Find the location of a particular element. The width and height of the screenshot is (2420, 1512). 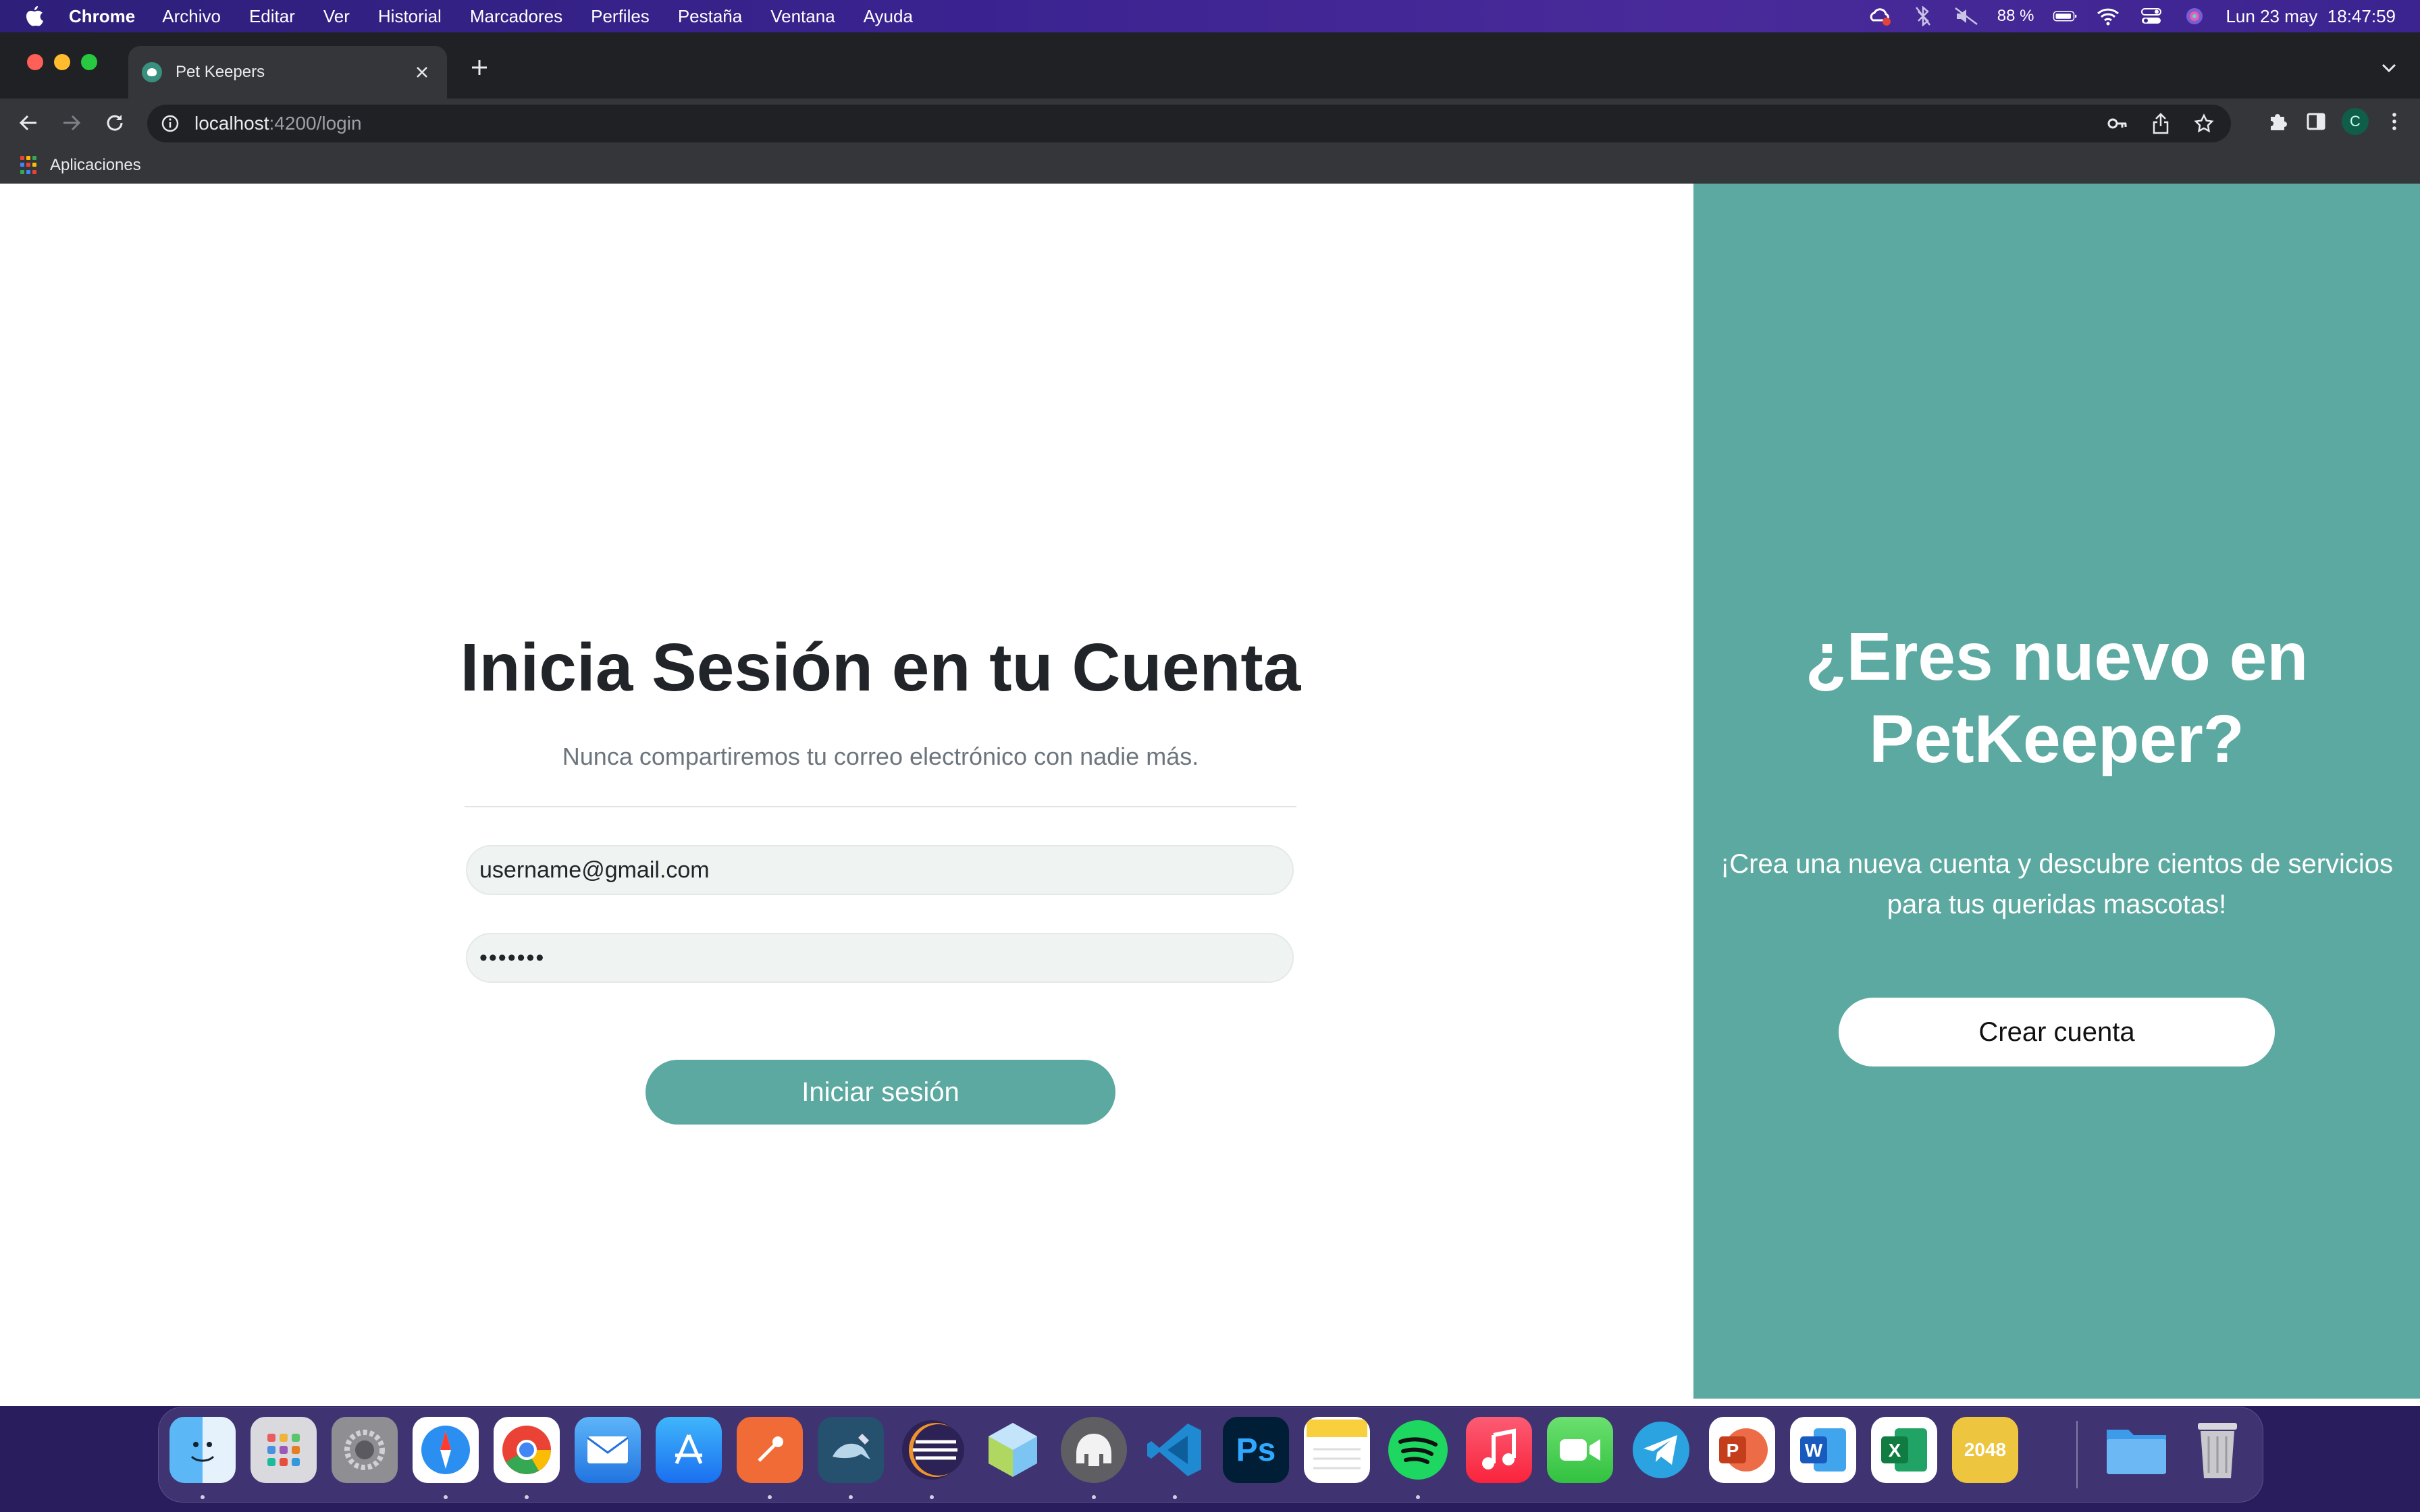

finder-icon is located at coordinates (202, 1450).